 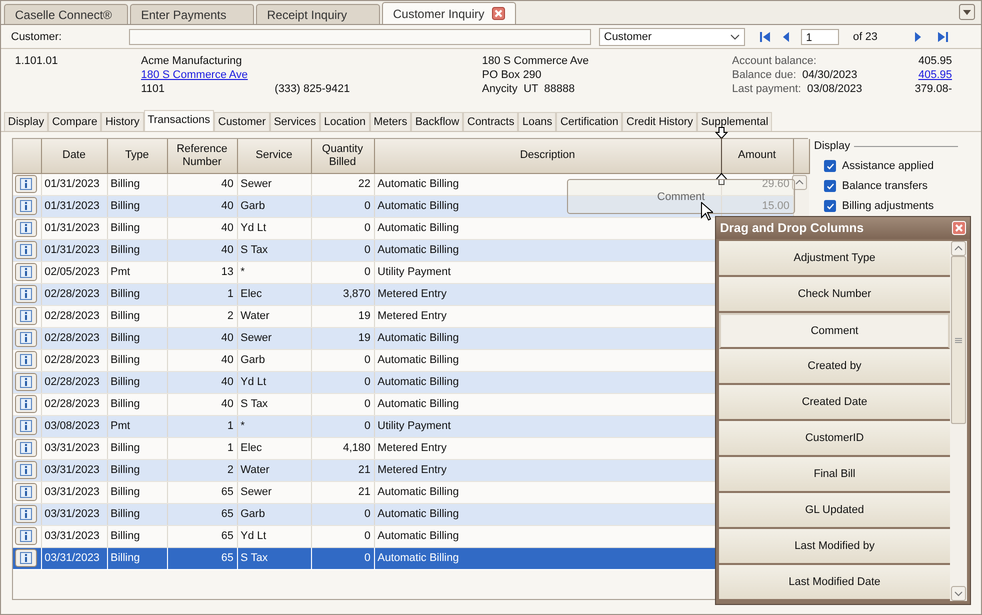 What do you see at coordinates (122, 121) in the screenshot?
I see `section-tab: History` at bounding box center [122, 121].